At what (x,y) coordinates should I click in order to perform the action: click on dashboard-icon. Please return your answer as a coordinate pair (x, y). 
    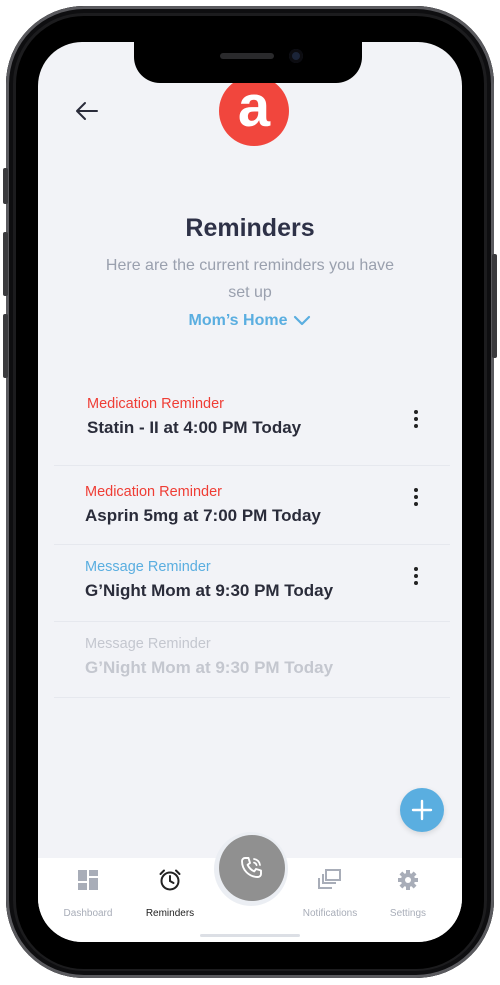
    Looking at the image, I should click on (88, 880).